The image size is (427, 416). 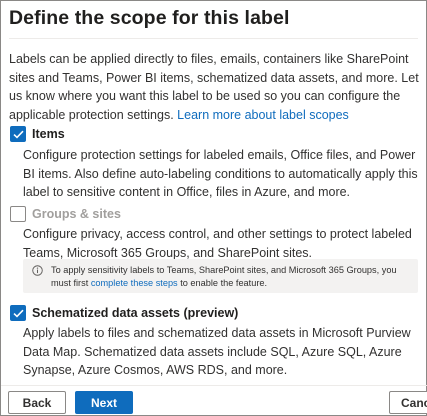 What do you see at coordinates (213, 38) in the screenshot?
I see `title-divider` at bounding box center [213, 38].